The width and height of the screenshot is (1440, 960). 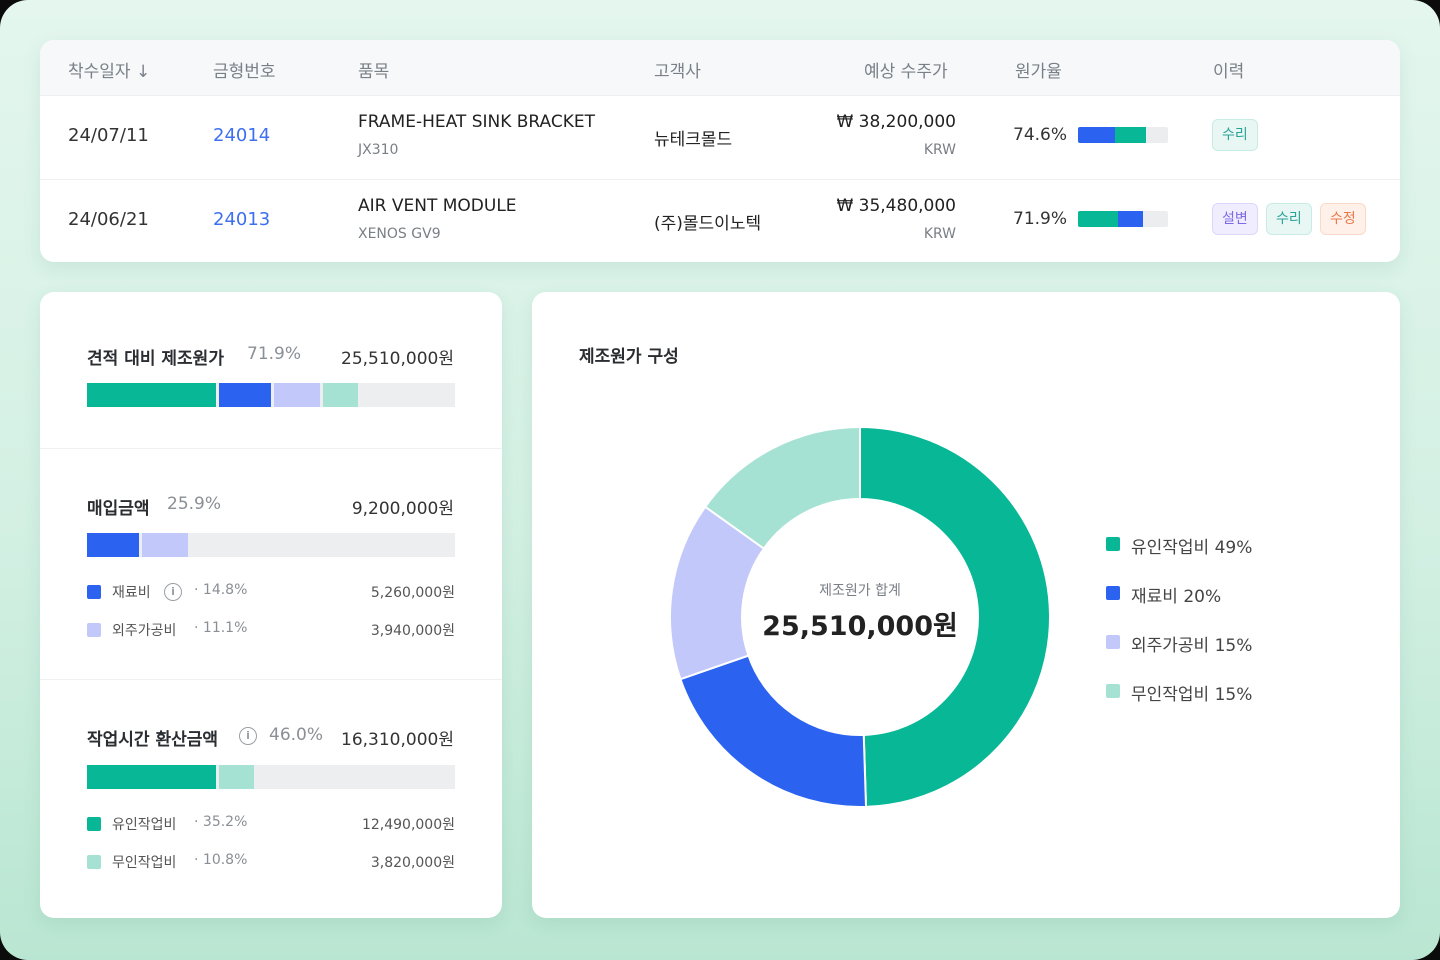 I want to click on labor-title: 작업시간 환산금액, so click(x=153, y=740).